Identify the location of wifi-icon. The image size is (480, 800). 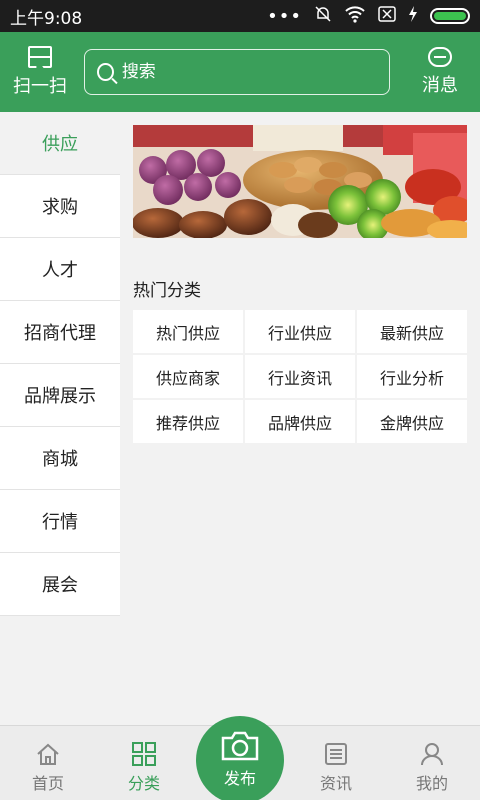
(355, 16).